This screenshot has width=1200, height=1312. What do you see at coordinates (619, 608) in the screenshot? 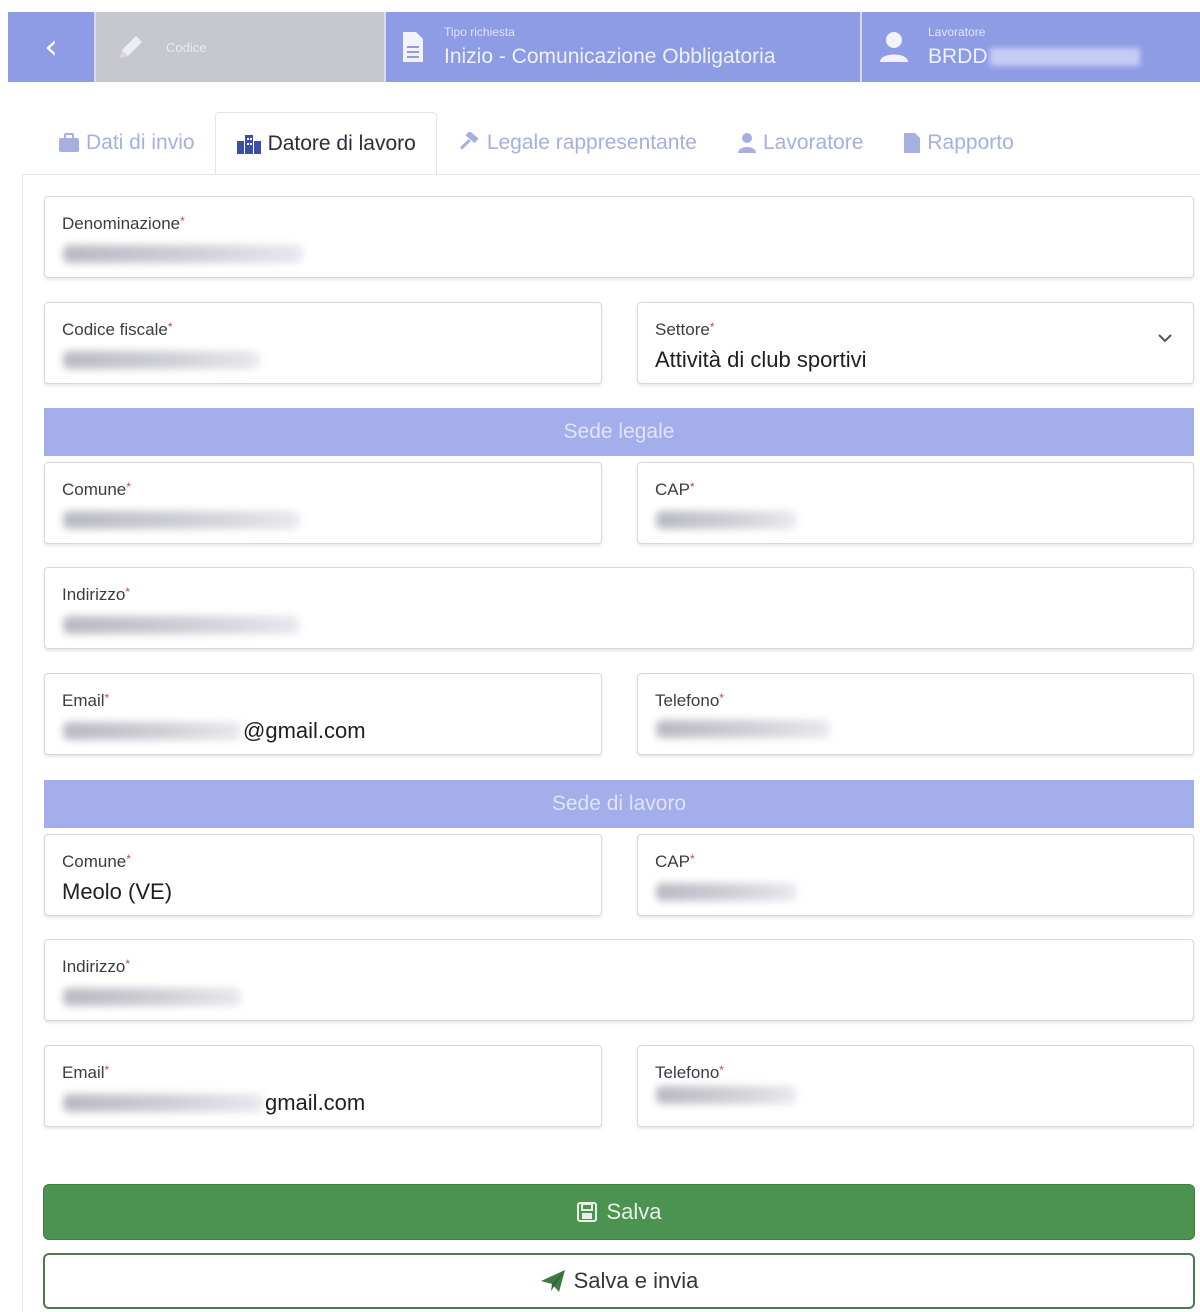
I see `sede-legale-indirizzo-field: Indirizzo*` at bounding box center [619, 608].